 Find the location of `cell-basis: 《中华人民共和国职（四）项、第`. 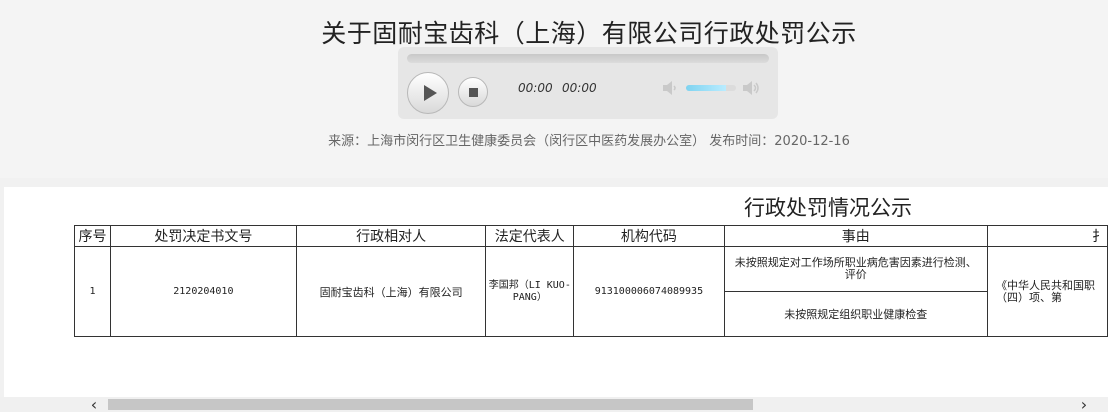

cell-basis: 《中华人民共和国职（四）项、第 is located at coordinates (1047, 291).